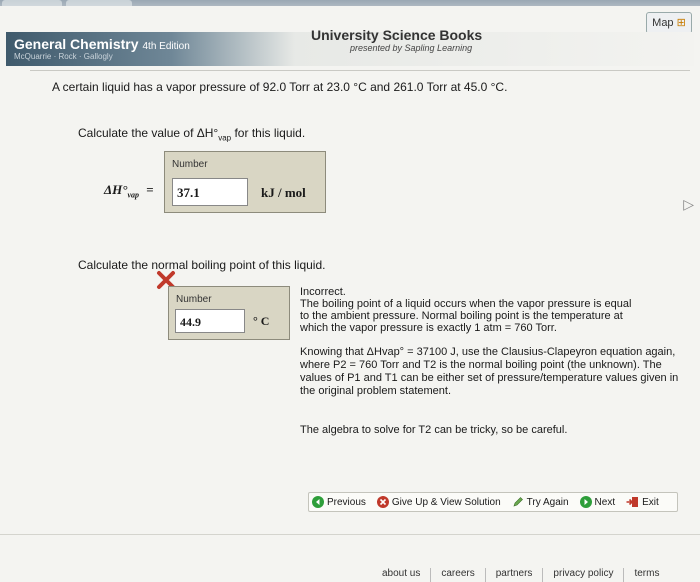 This screenshot has height=582, width=700. I want to click on pencil-icon, so click(518, 502).